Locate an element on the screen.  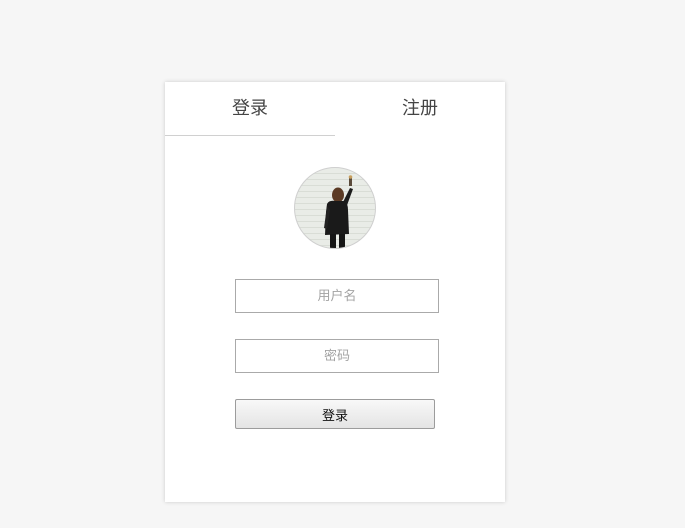
username-input is located at coordinates (337, 296).